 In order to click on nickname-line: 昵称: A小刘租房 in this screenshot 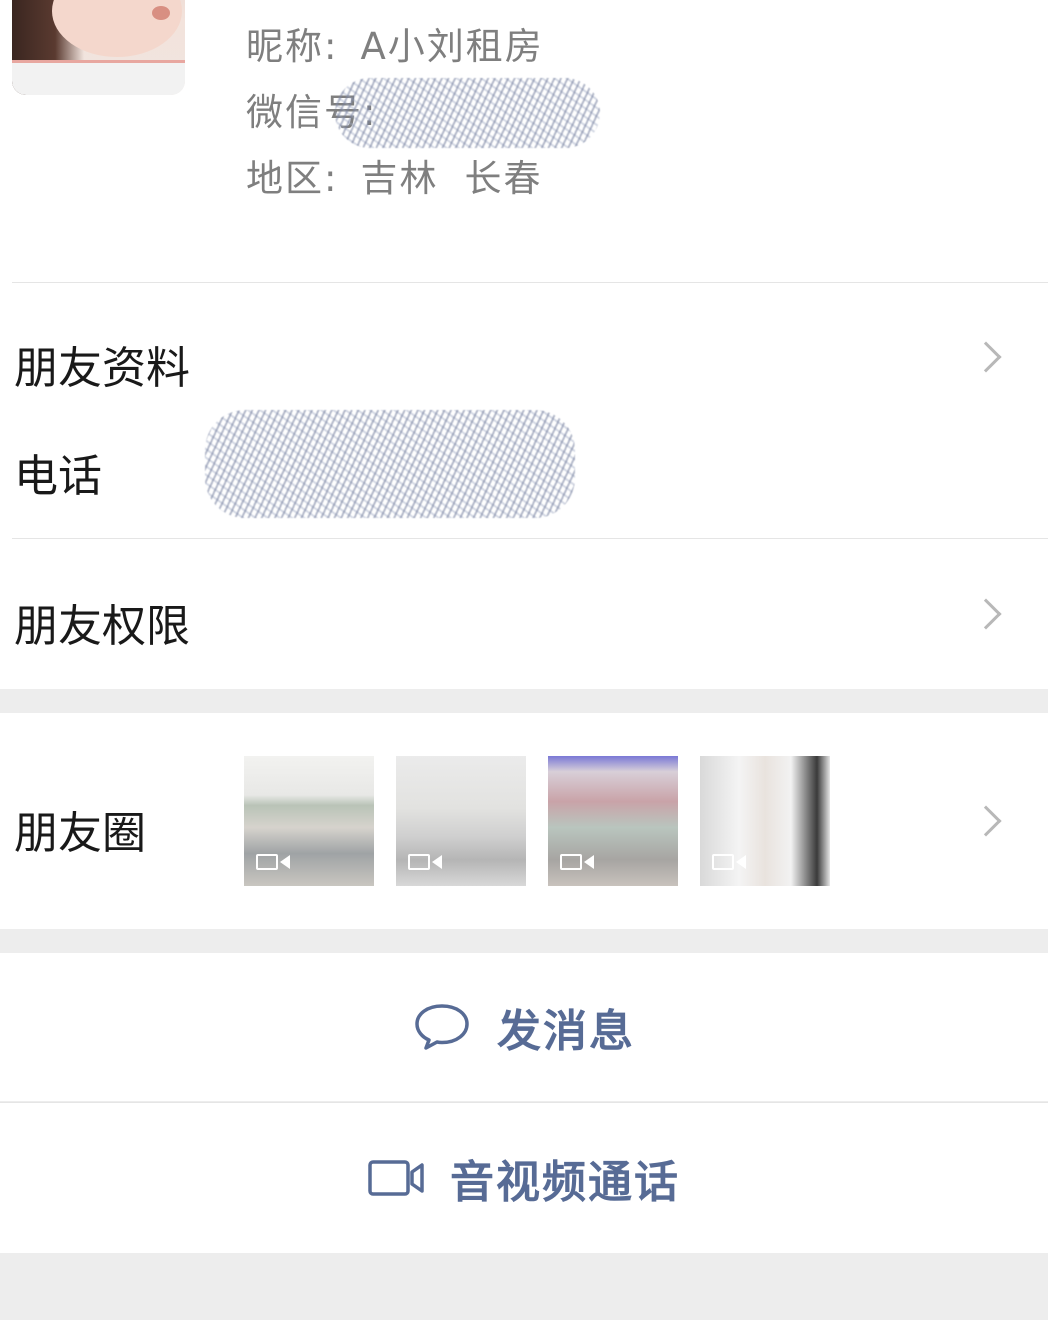, I will do `click(395, 43)`.